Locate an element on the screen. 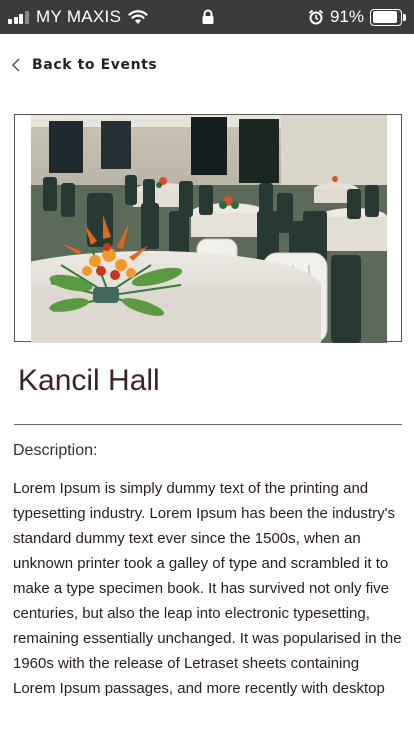 The height and width of the screenshot is (736, 414). status-left: MY MAXIS is located at coordinates (78, 17).